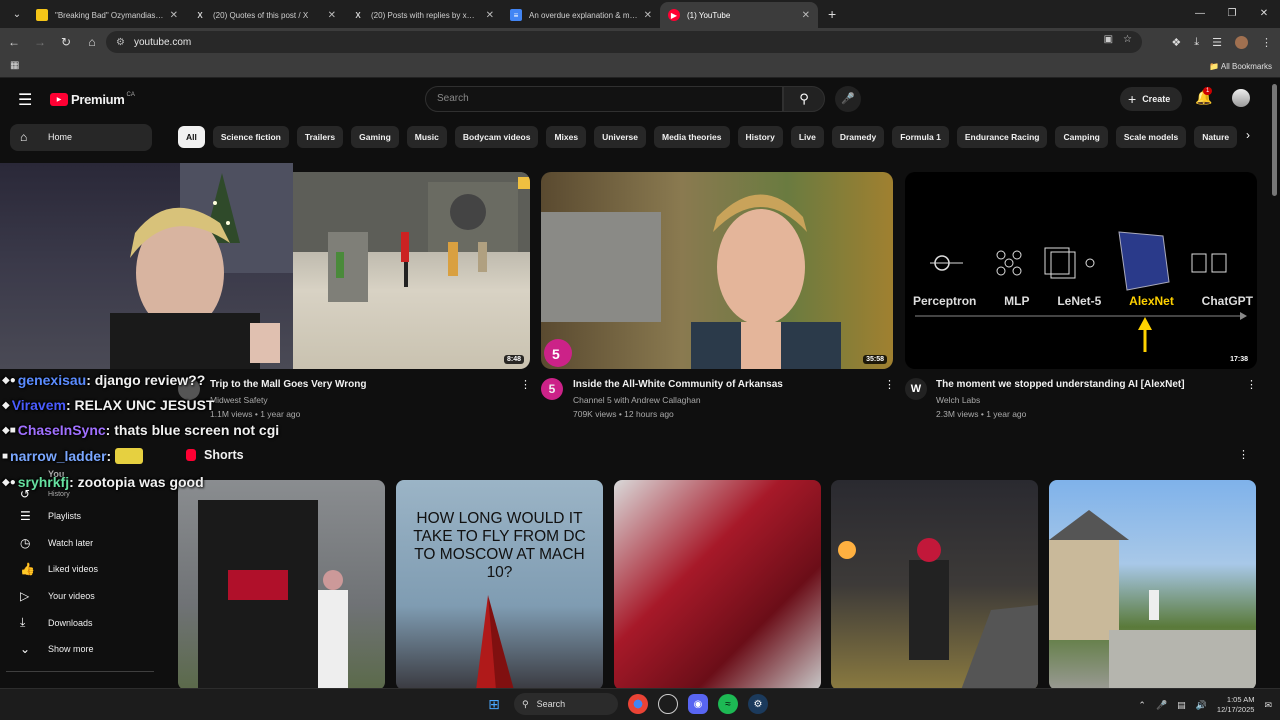  Describe the element at coordinates (804, 99) in the screenshot. I see `search-icon: ⚲` at that location.